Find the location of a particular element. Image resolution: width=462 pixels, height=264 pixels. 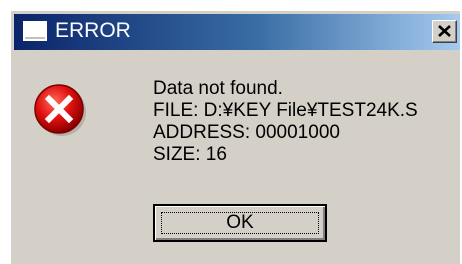

message-line: SIZE: 16 is located at coordinates (190, 154).